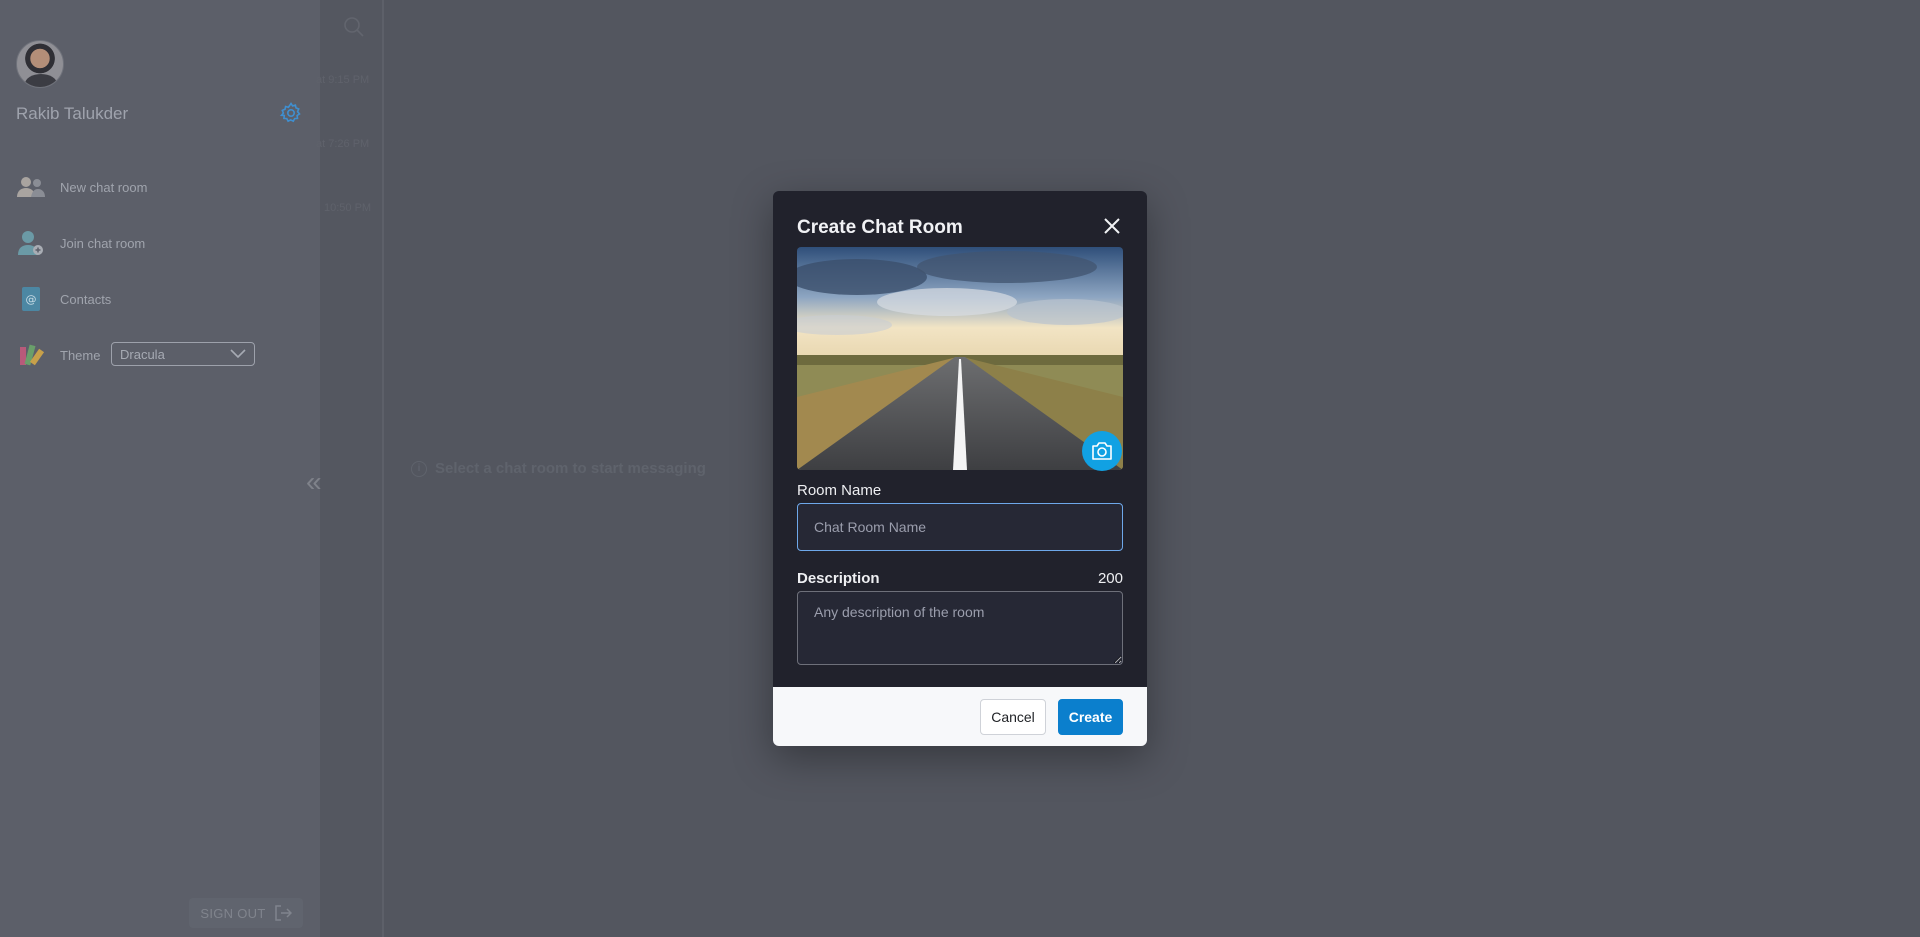  I want to click on chevron-down-icon, so click(238, 354).